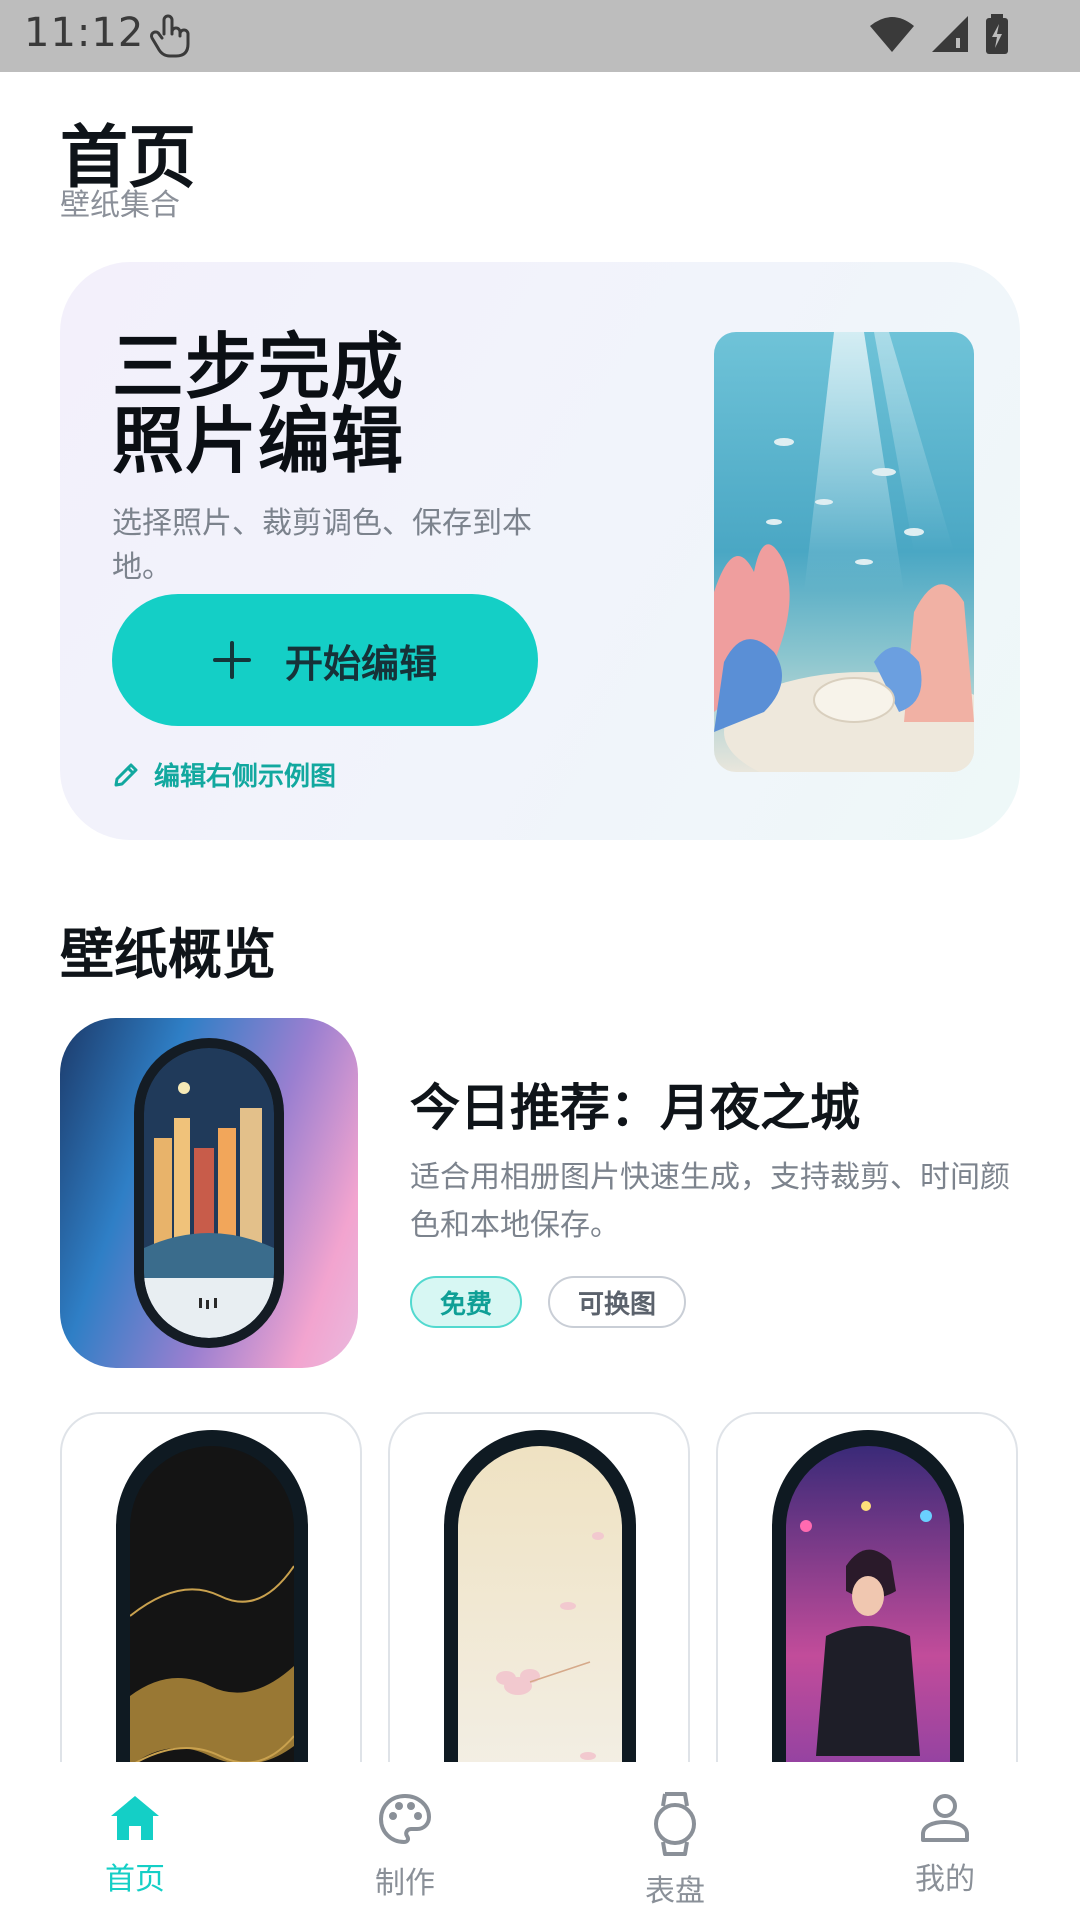  What do you see at coordinates (84, 33) in the screenshot?
I see `status-time: 11:12` at bounding box center [84, 33].